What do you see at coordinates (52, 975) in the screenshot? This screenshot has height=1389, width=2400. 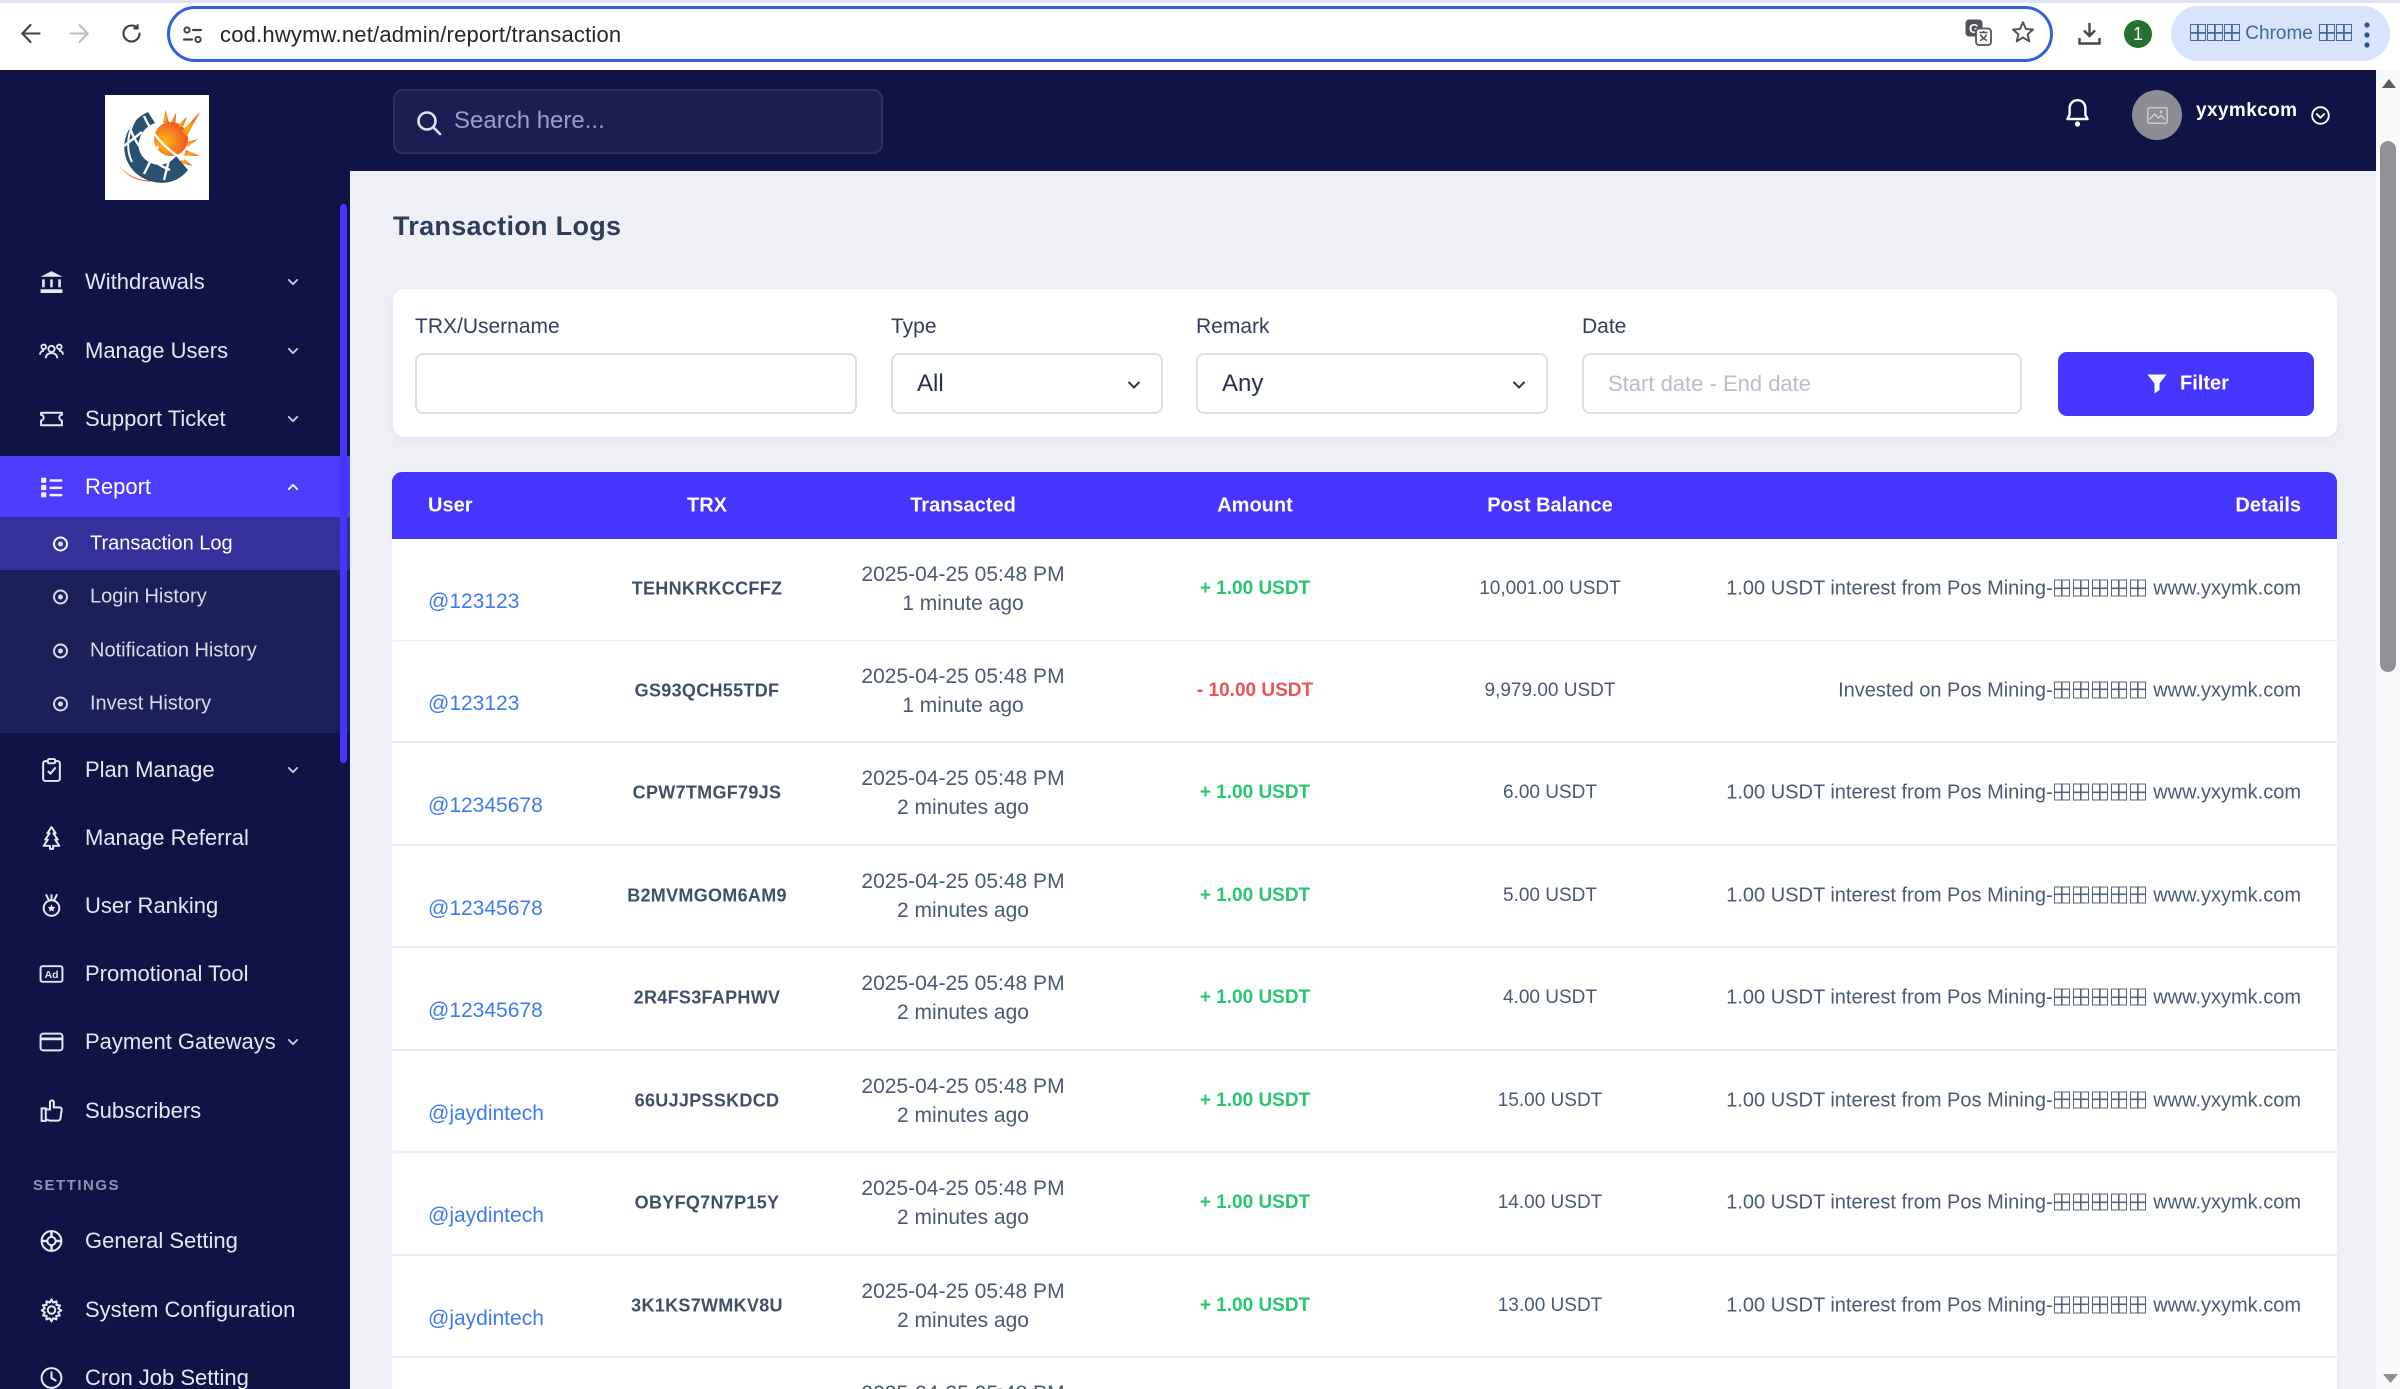 I see `svg-text: Ad` at bounding box center [52, 975].